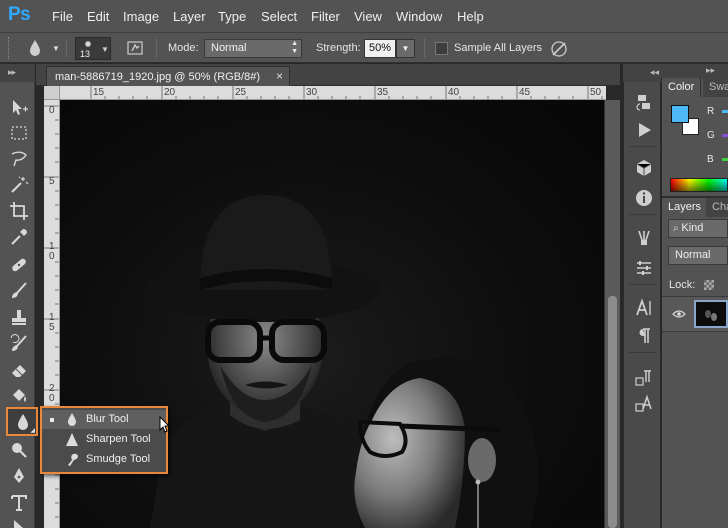  Describe the element at coordinates (19, 14) in the screenshot. I see `photoshop-logo: Ps` at that location.